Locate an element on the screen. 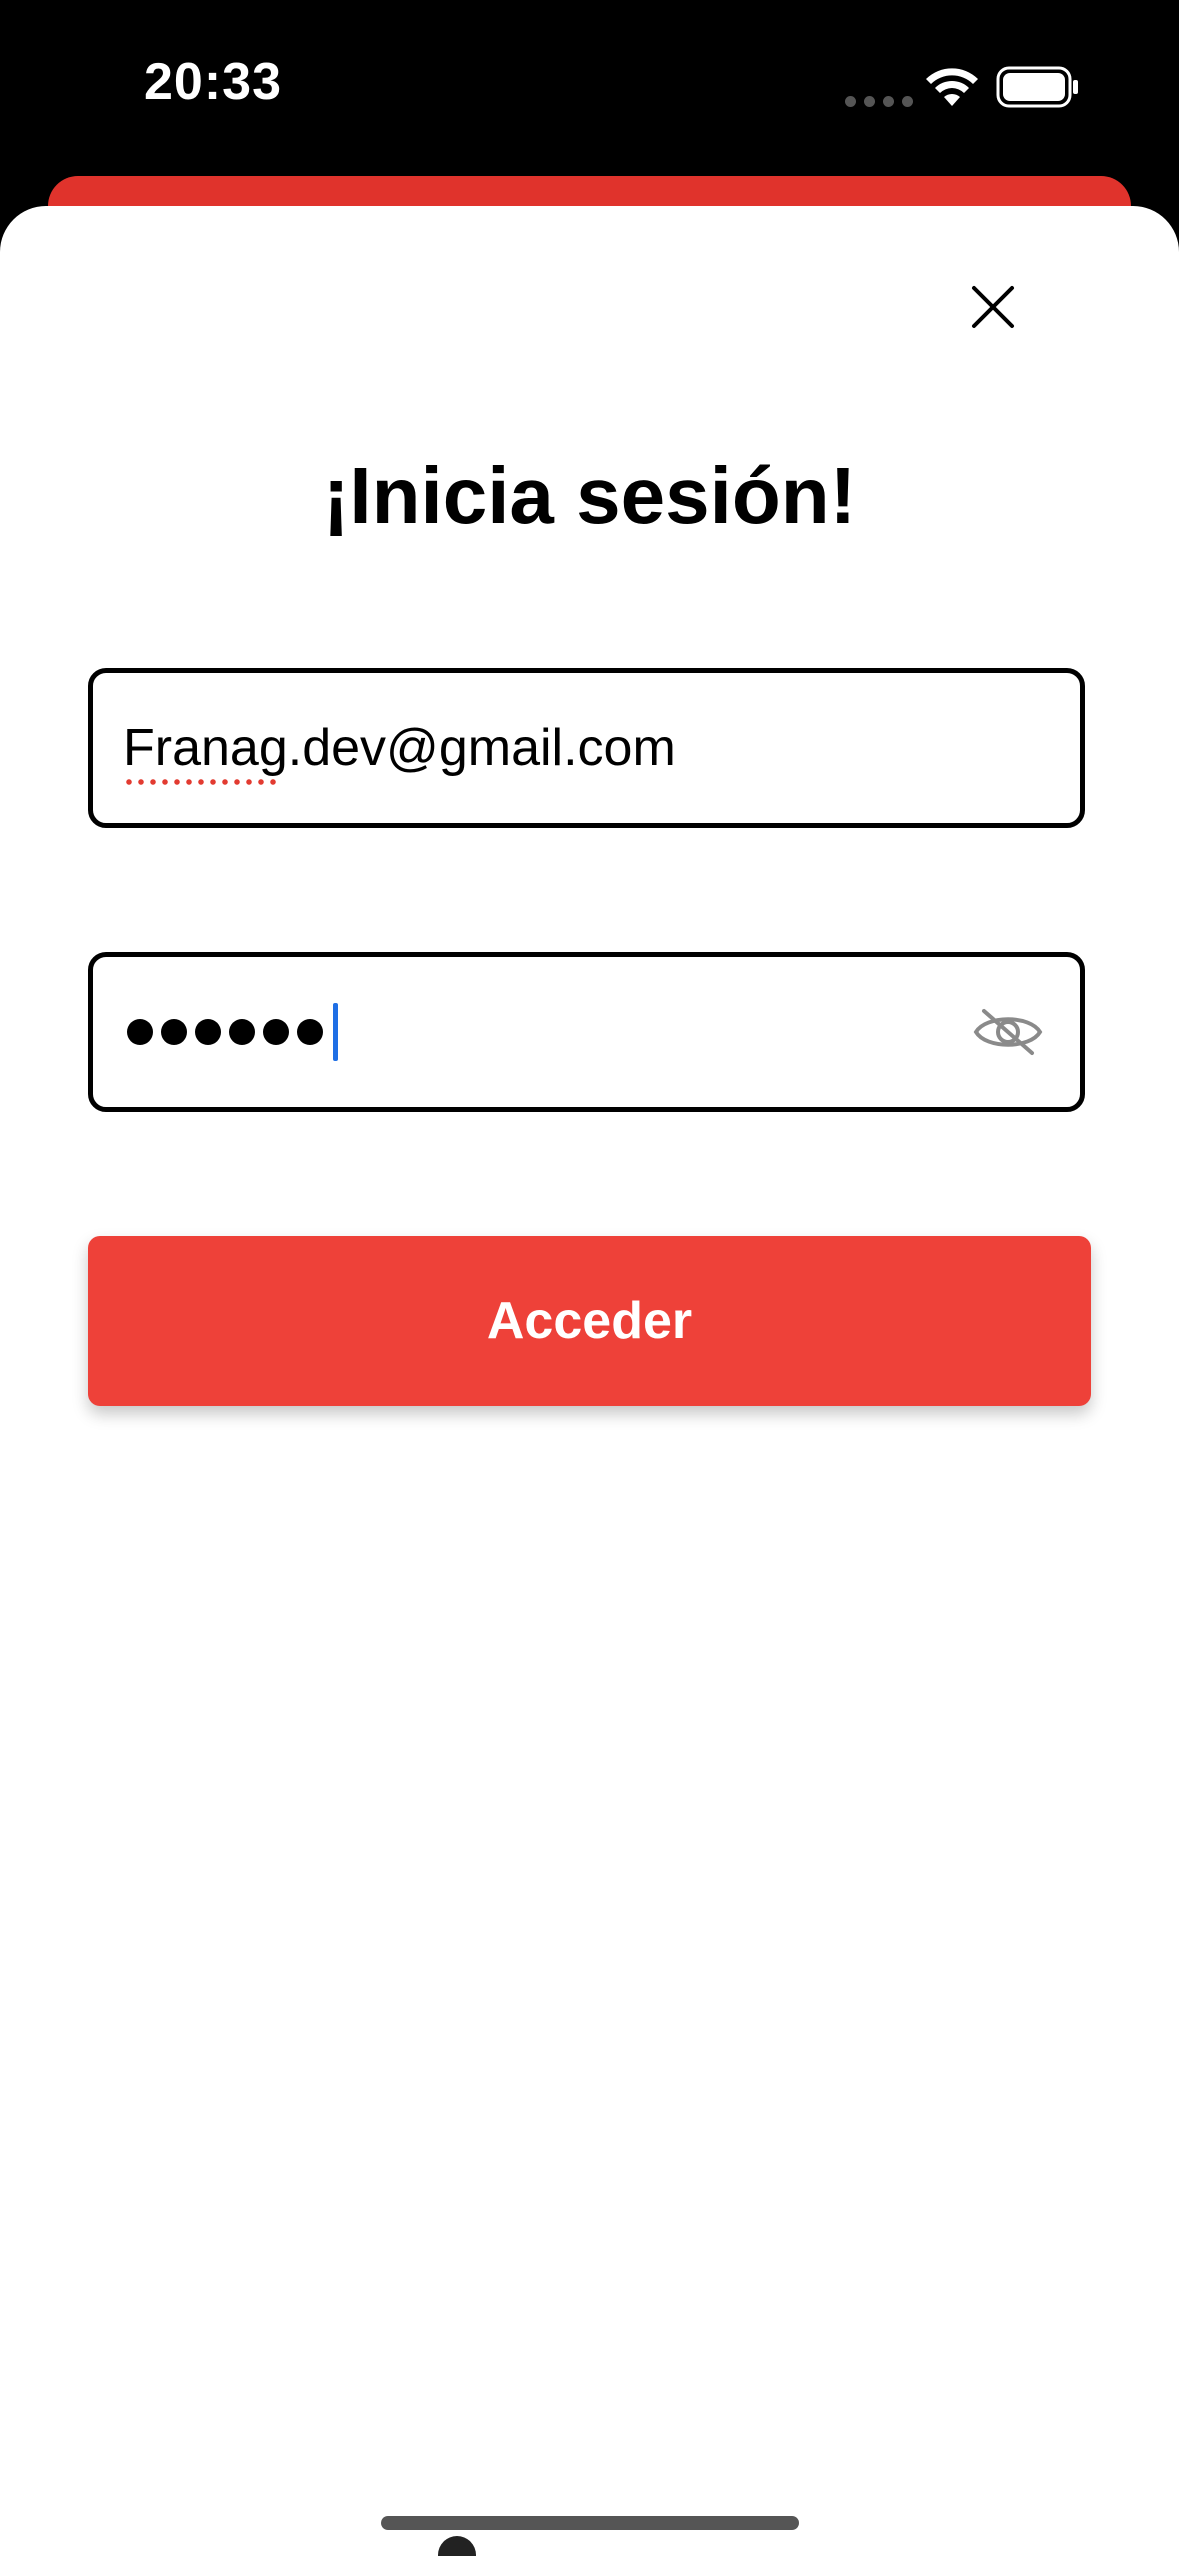 This screenshot has width=1179, height=2556. status-bar: 20:33 is located at coordinates (589, 90).